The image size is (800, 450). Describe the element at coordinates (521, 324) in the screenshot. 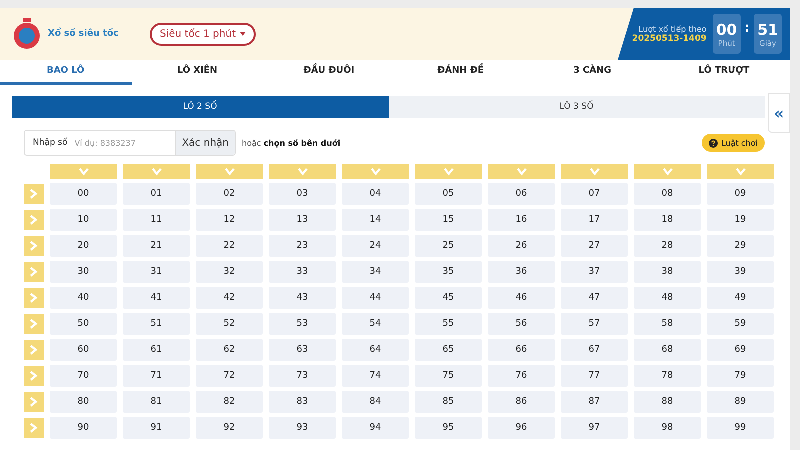

I see `number-cell: 56` at that location.